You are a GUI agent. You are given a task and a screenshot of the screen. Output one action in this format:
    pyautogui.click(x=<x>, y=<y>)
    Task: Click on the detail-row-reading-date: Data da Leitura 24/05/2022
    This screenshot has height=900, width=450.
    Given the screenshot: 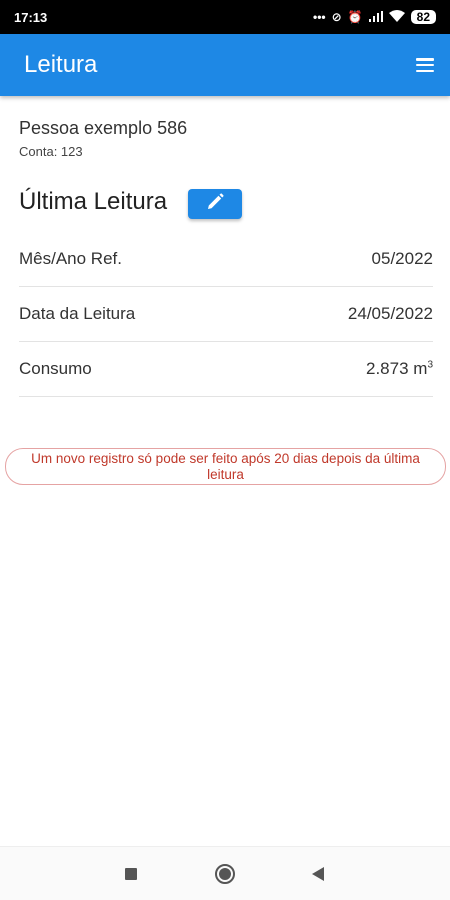 What is the action you would take?
    pyautogui.click(x=226, y=314)
    